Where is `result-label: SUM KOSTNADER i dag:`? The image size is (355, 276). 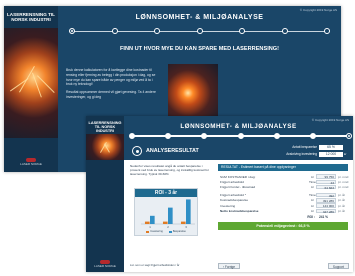 result-label: SUM KOSTNADER i dag: is located at coordinates (238, 176).